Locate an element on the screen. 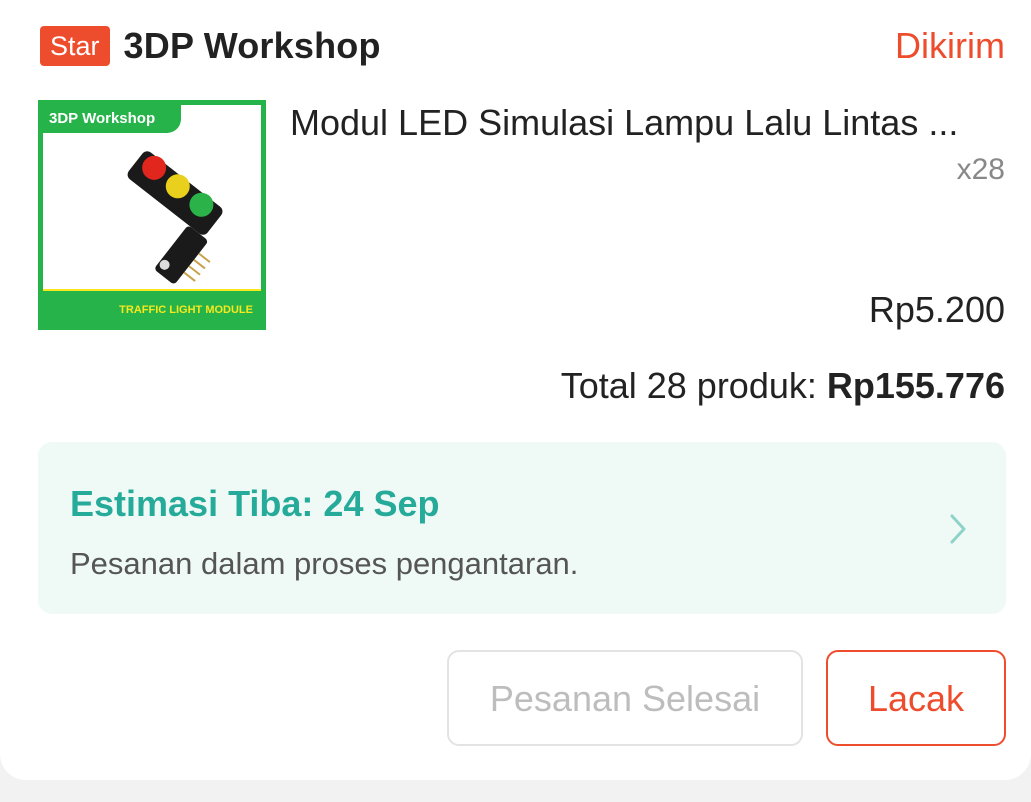 Image resolution: width=1031 pixels, height=802 pixels. shipping-status-text: Pesanan dalam proses pengantaran. is located at coordinates (324, 563).